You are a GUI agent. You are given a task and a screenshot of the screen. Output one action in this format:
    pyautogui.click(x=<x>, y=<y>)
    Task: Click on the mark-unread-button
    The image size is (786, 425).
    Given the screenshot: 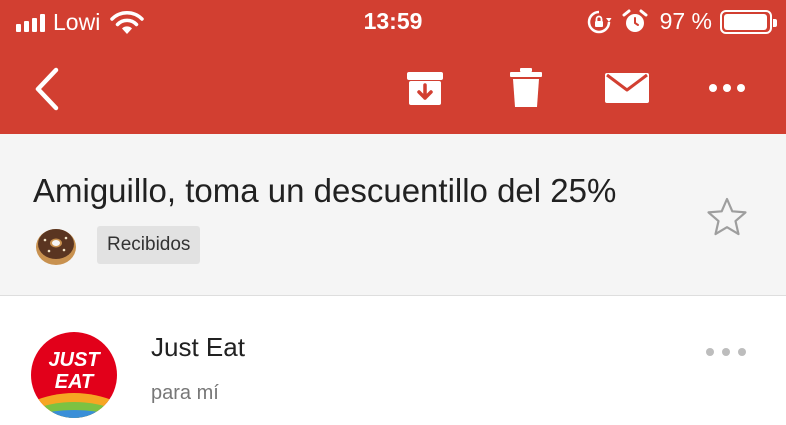 What is the action you would take?
    pyautogui.click(x=627, y=88)
    